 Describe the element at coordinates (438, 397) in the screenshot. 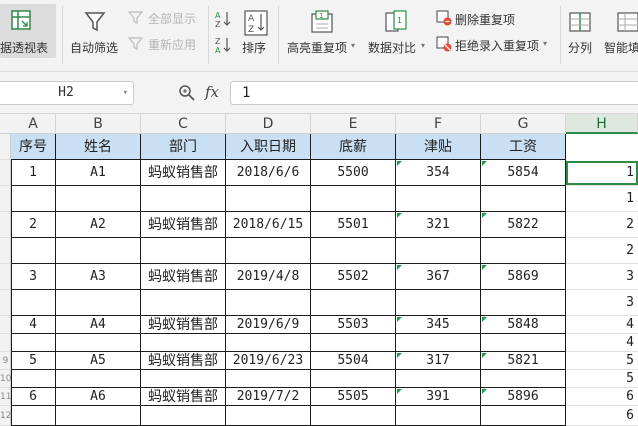

I see `table-cell: 391` at that location.